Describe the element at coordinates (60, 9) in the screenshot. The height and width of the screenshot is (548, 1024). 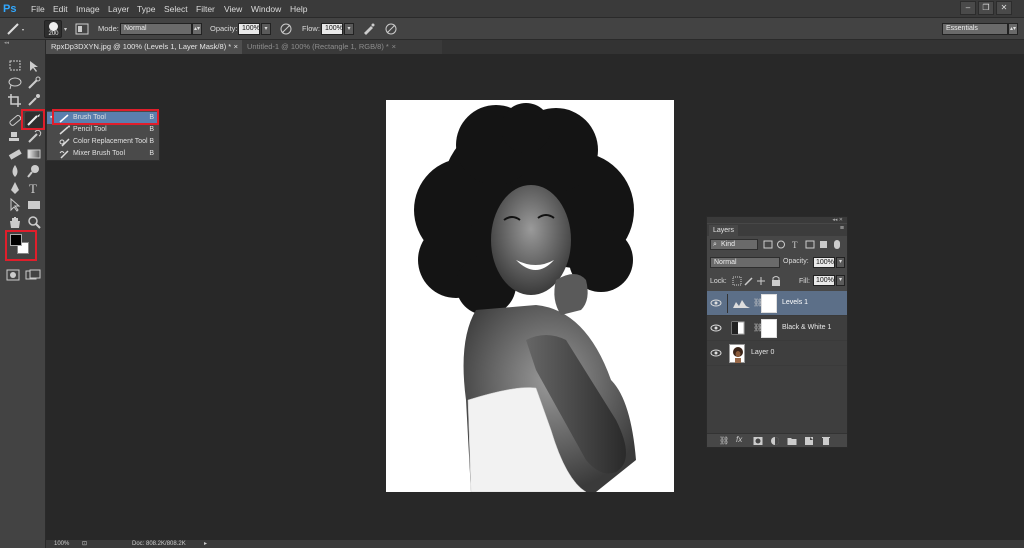
I see `menu-edit: Edit` at that location.